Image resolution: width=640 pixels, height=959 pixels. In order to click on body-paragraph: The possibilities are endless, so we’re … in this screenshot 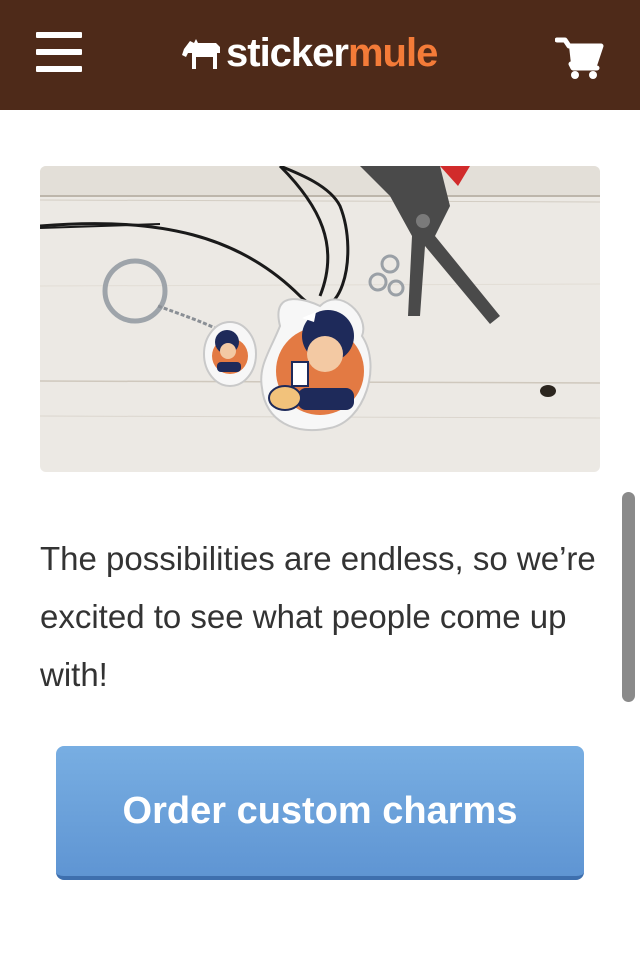, I will do `click(318, 616)`.